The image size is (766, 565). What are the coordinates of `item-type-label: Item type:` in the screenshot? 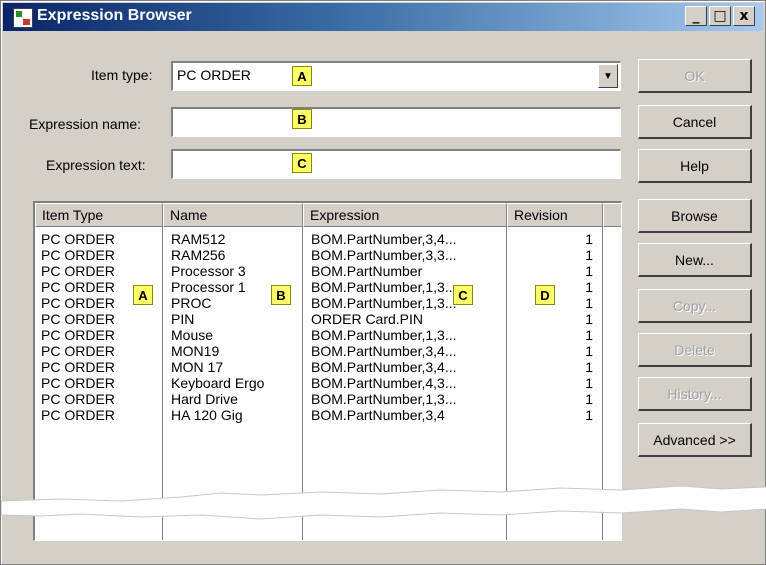 It's located at (122, 75).